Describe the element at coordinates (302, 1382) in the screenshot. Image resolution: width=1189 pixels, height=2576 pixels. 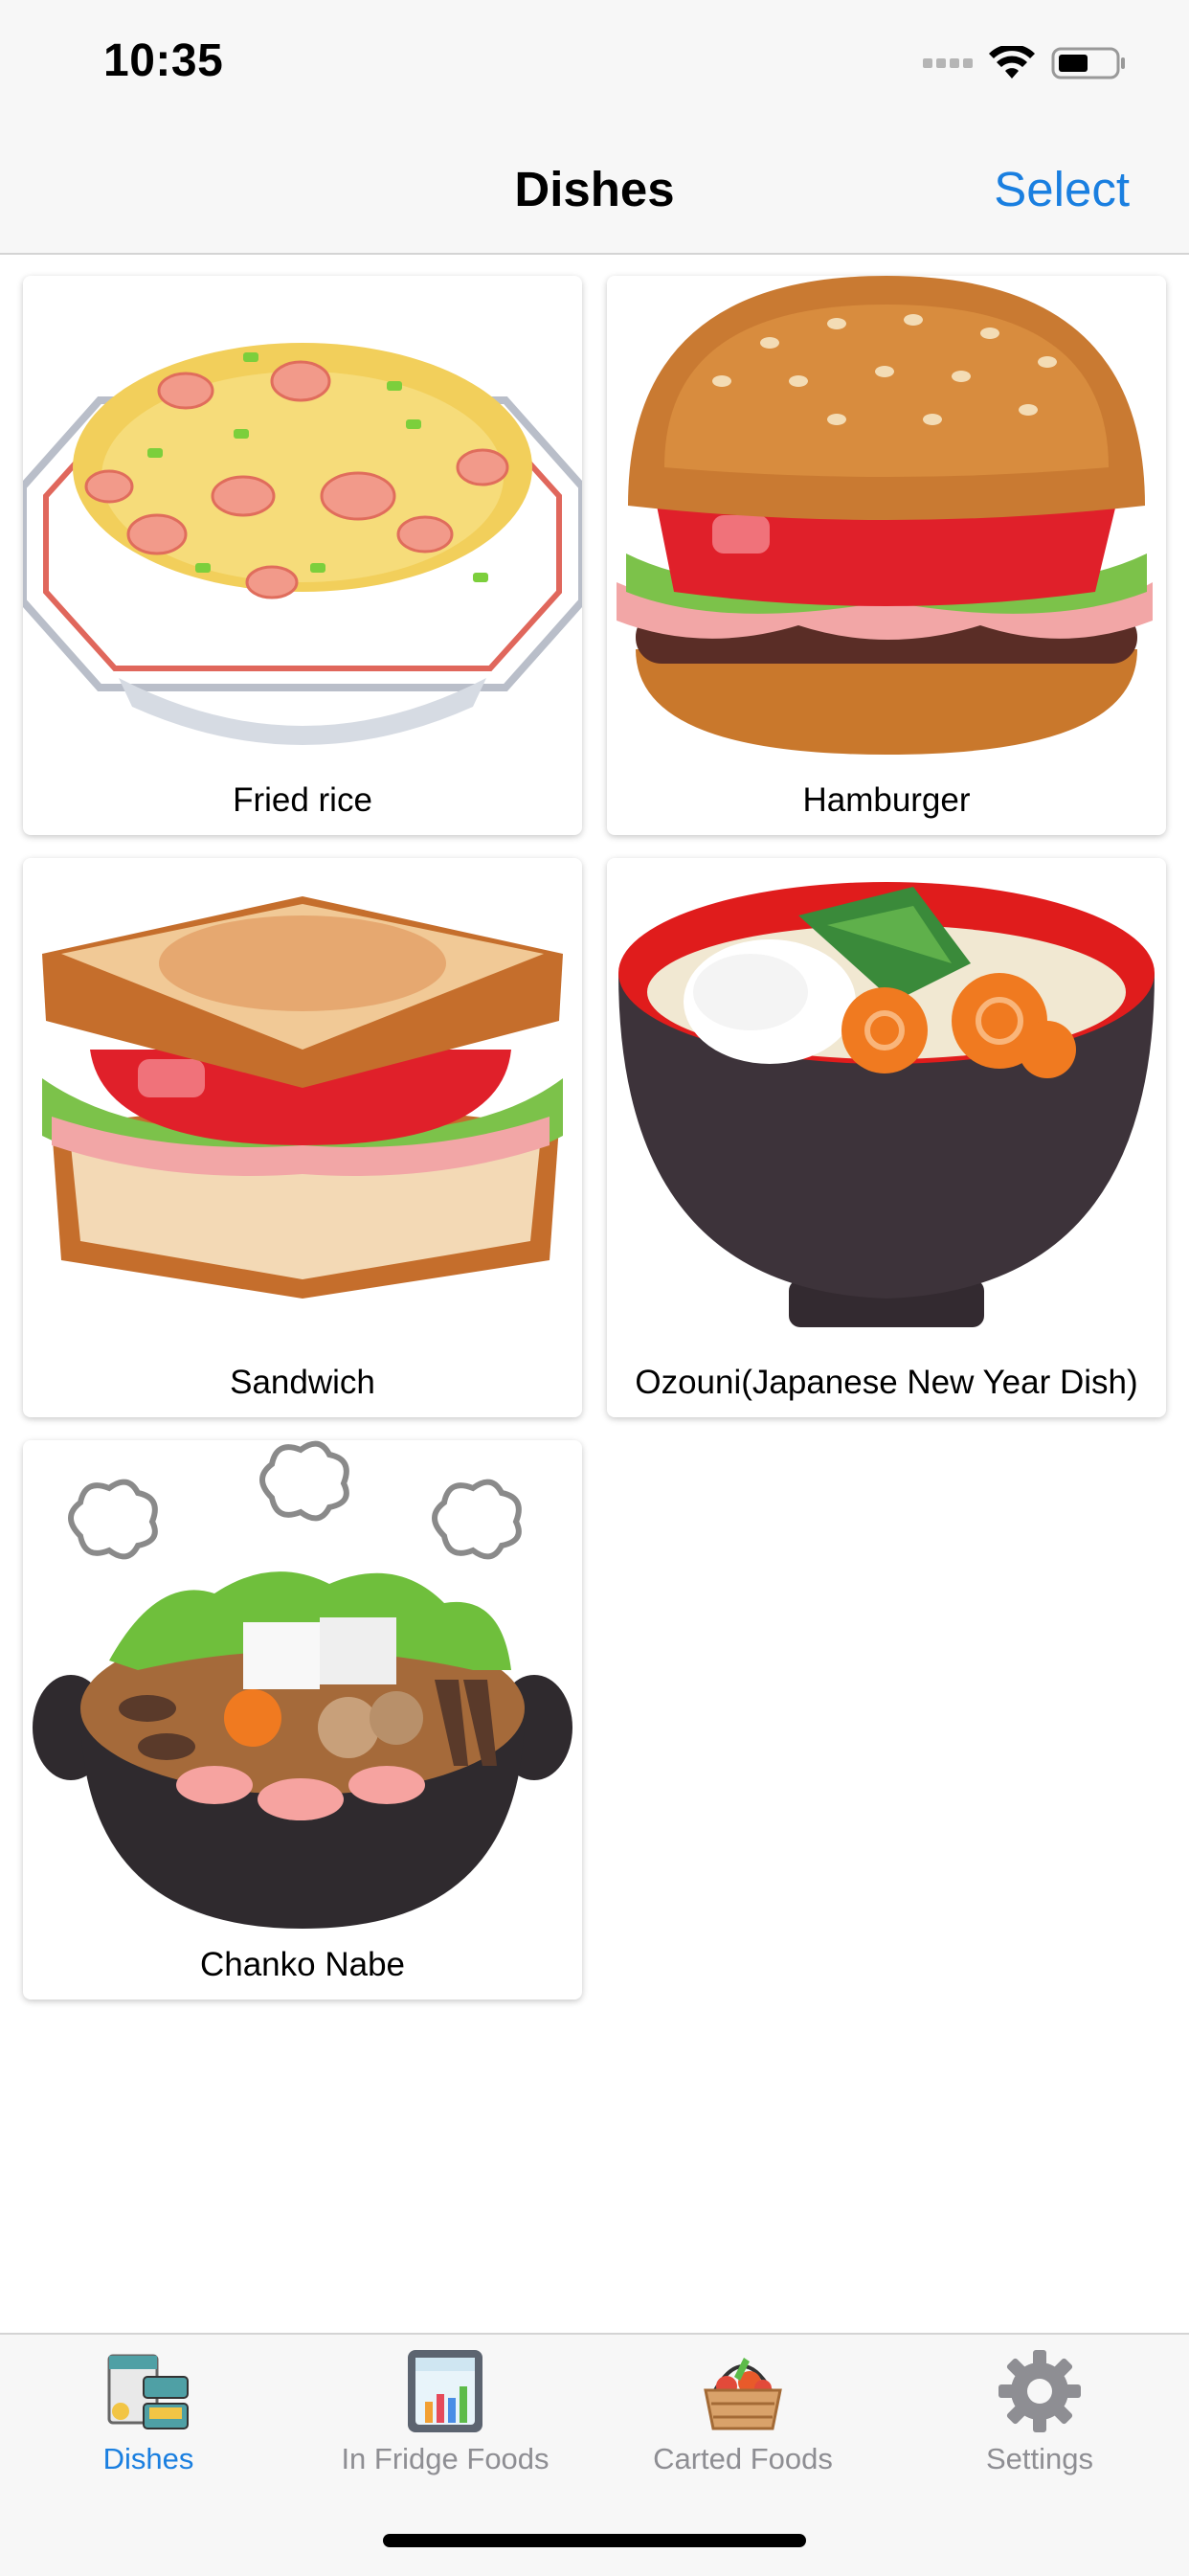
I see `dish-name: Sandwich` at that location.